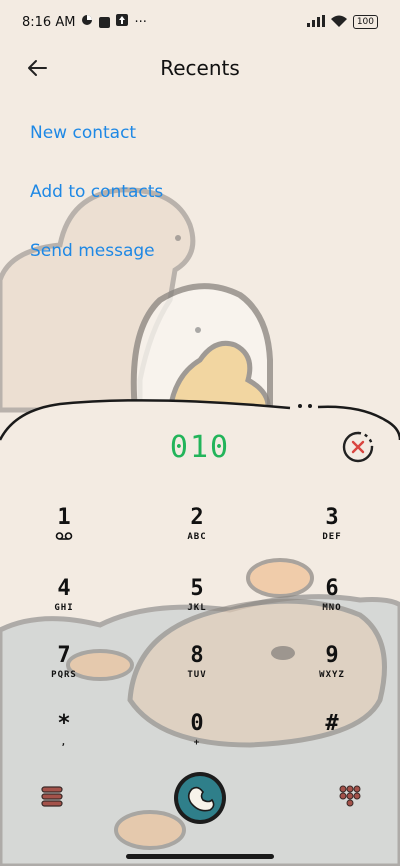  I want to click on key-letters: DEF, so click(332, 537).